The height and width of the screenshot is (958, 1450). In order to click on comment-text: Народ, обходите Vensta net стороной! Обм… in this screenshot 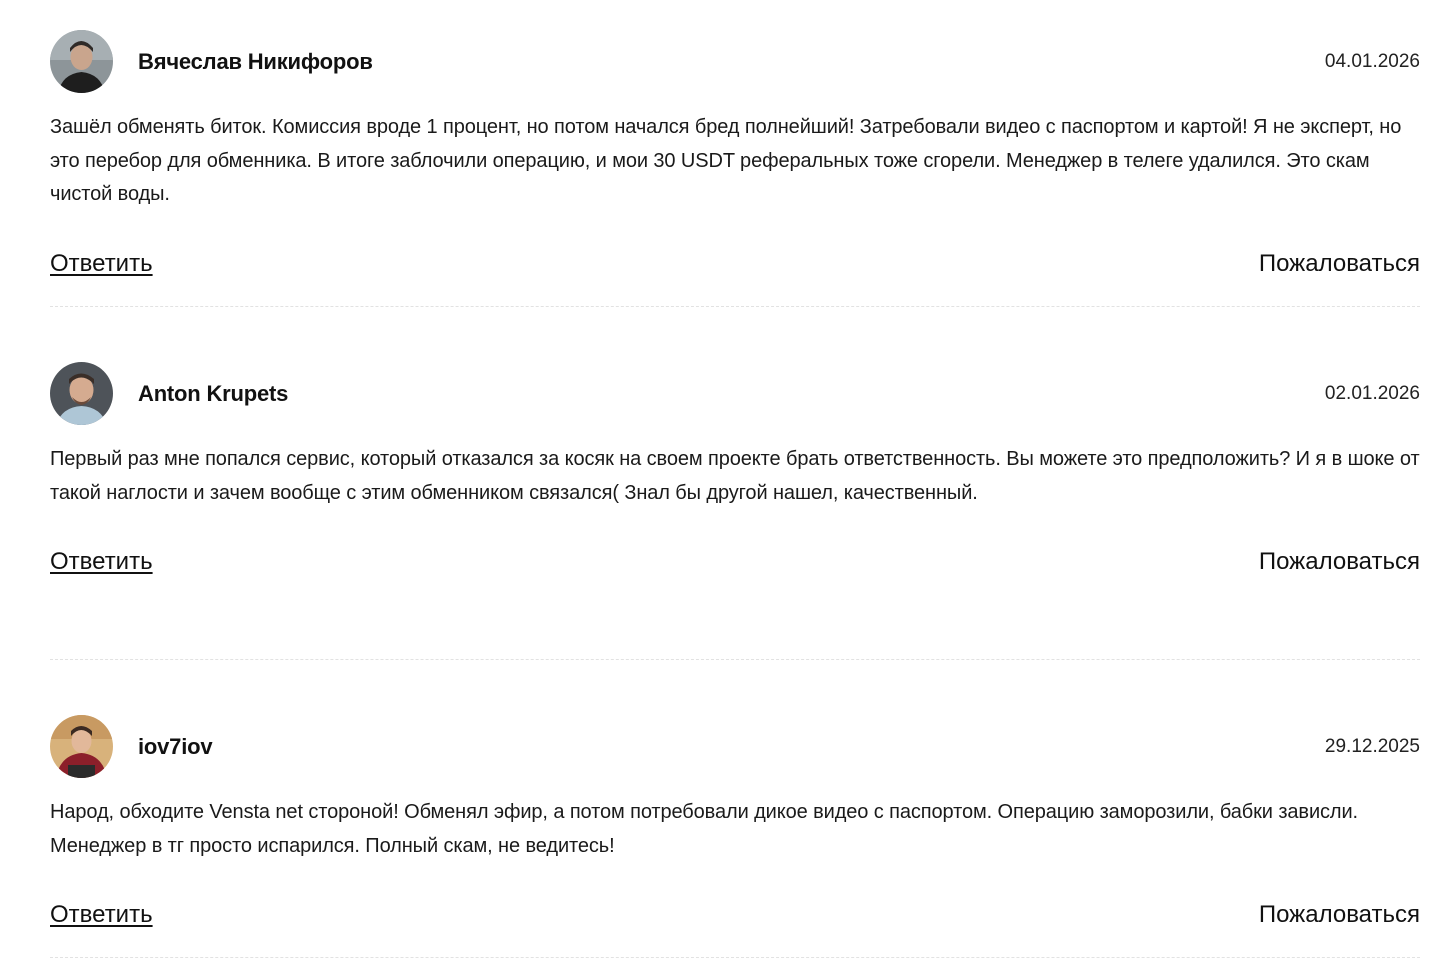, I will do `click(704, 829)`.